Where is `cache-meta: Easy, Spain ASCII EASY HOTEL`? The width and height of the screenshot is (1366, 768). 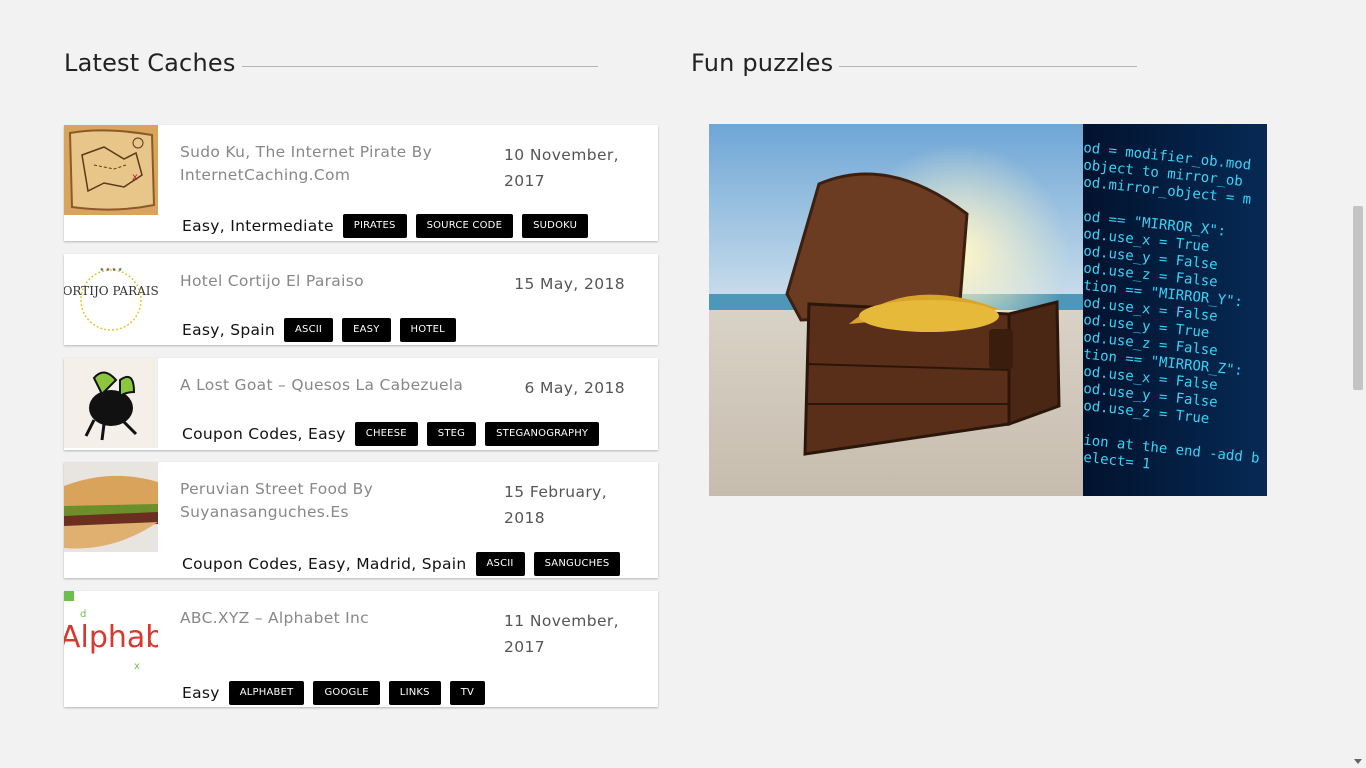
cache-meta: Easy, Spain ASCII EASY HOTEL is located at coordinates (323, 330).